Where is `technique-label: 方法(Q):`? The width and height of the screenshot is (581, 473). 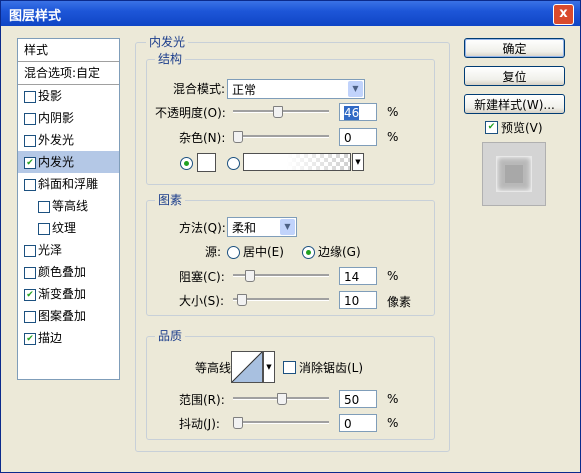
technique-label: 方法(Q): is located at coordinates (202, 228).